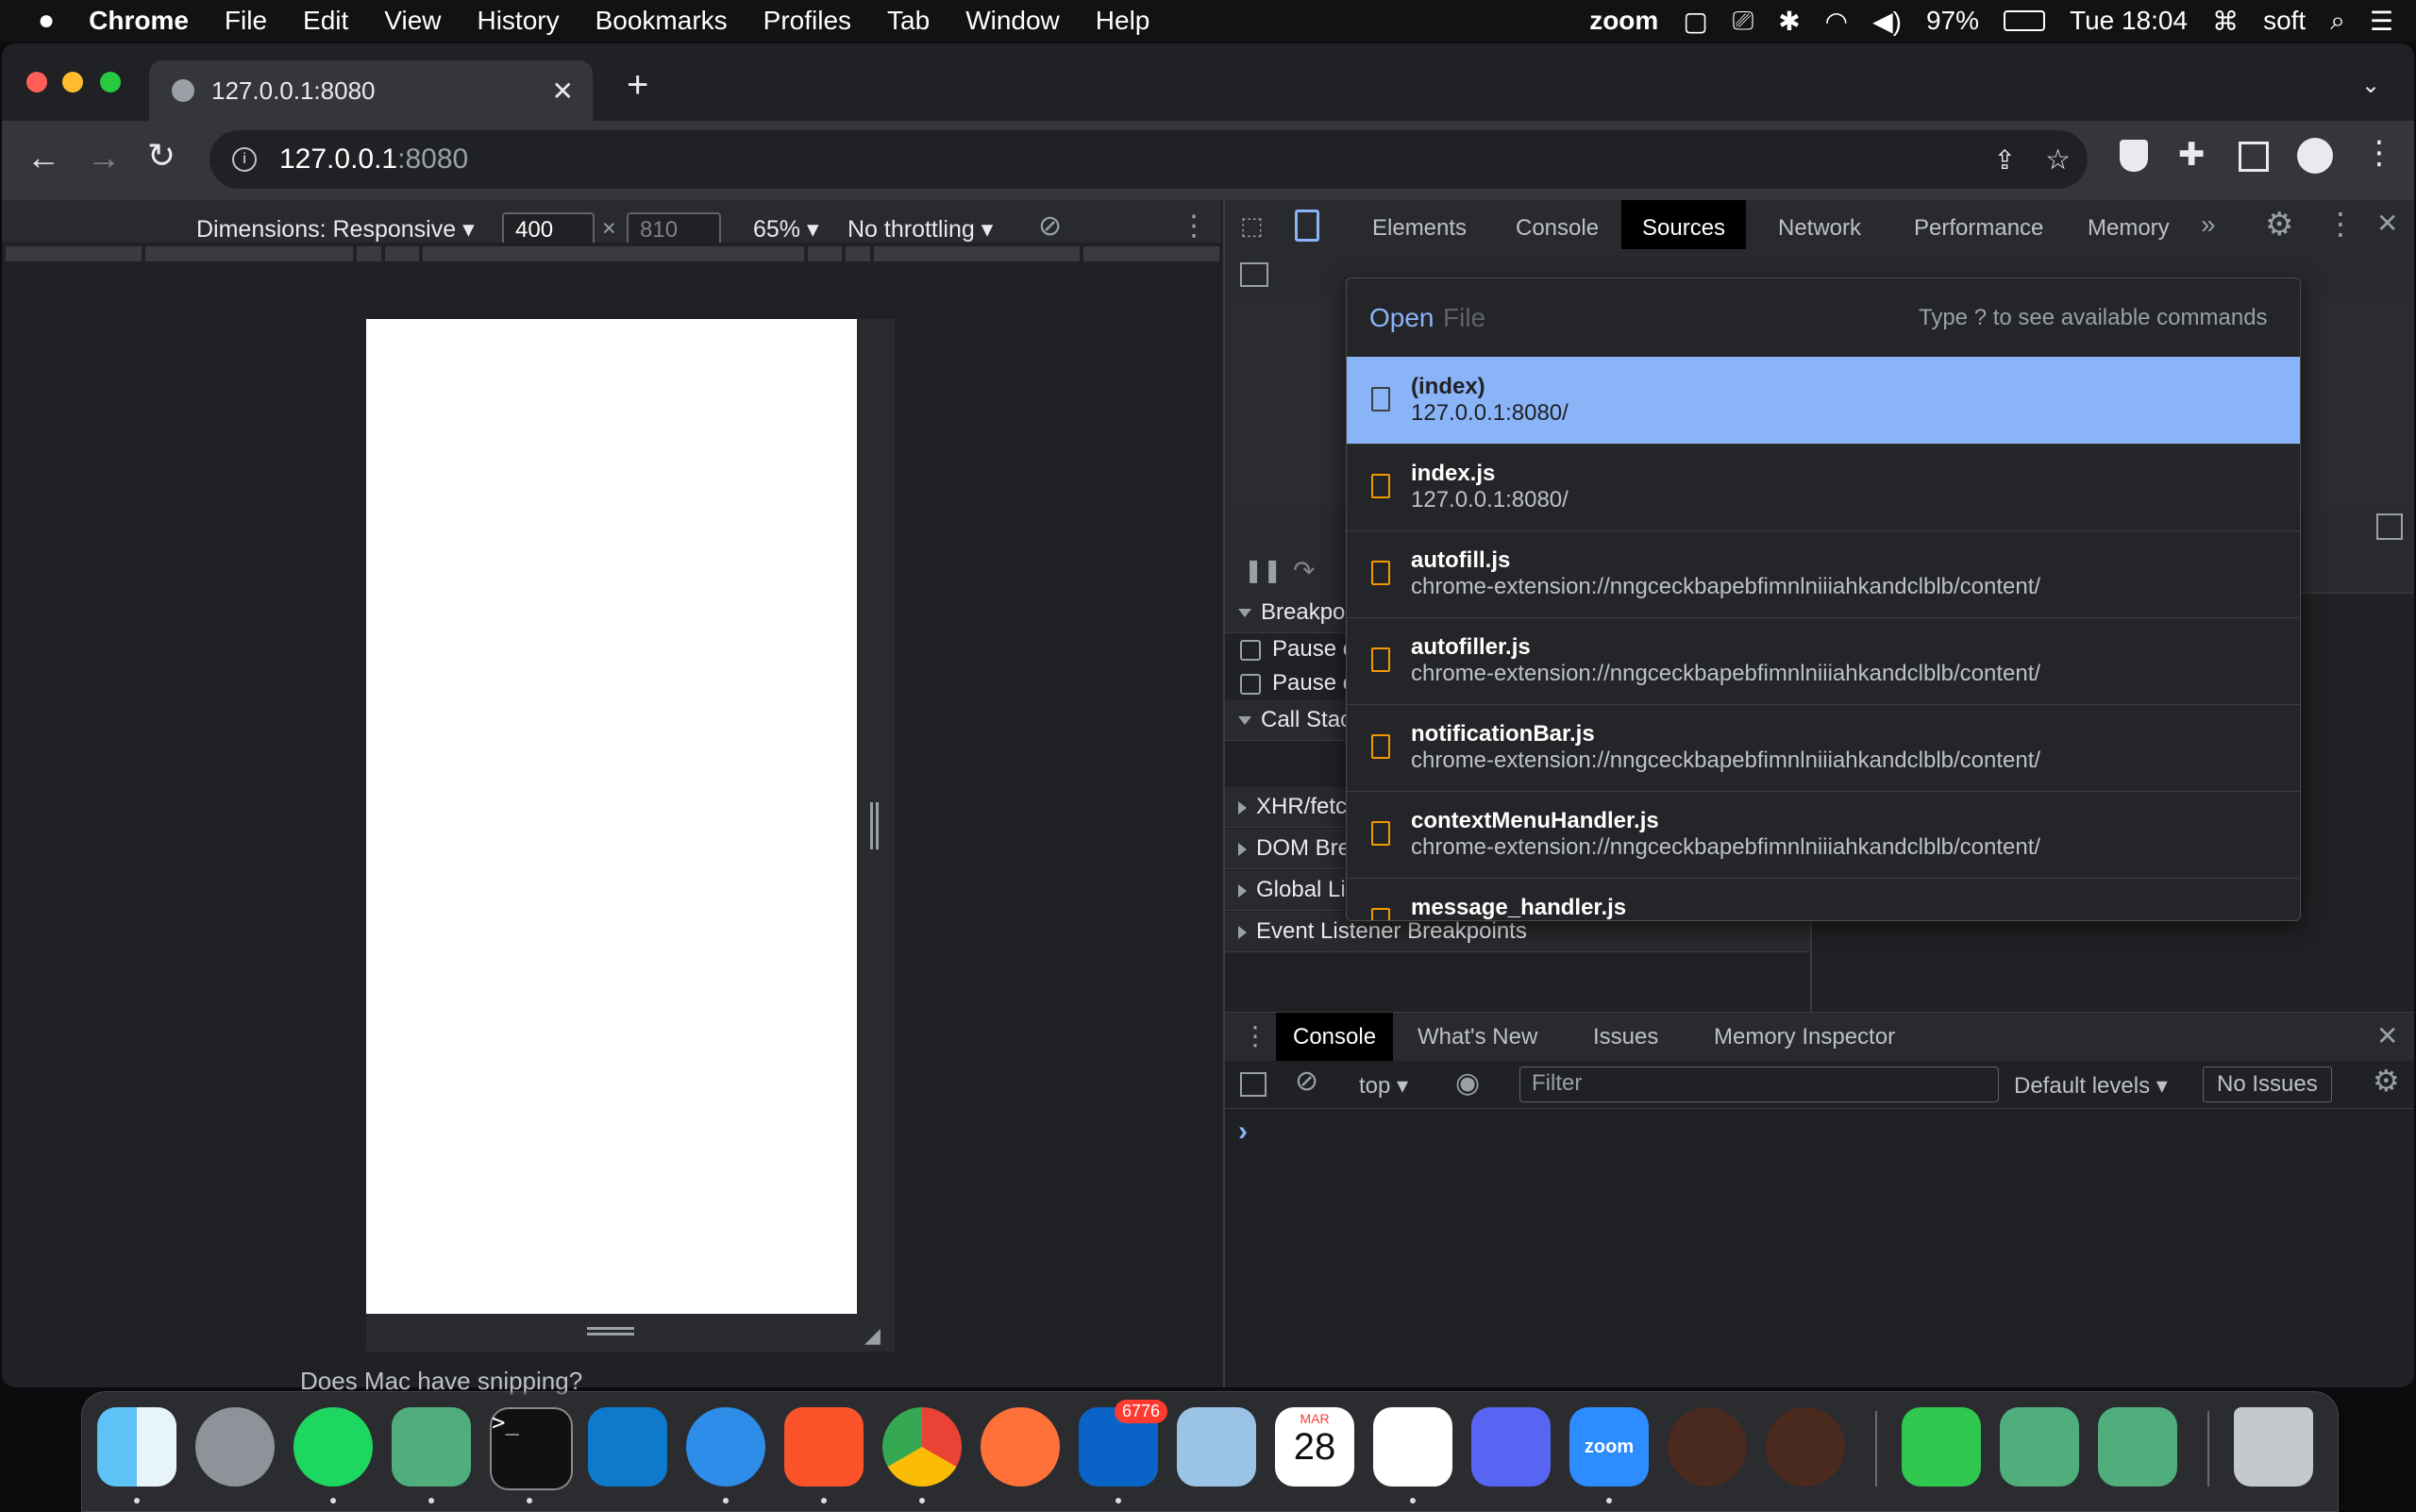 This screenshot has width=2416, height=1512. Describe the element at coordinates (36, 82) in the screenshot. I see `close-window-button` at that location.